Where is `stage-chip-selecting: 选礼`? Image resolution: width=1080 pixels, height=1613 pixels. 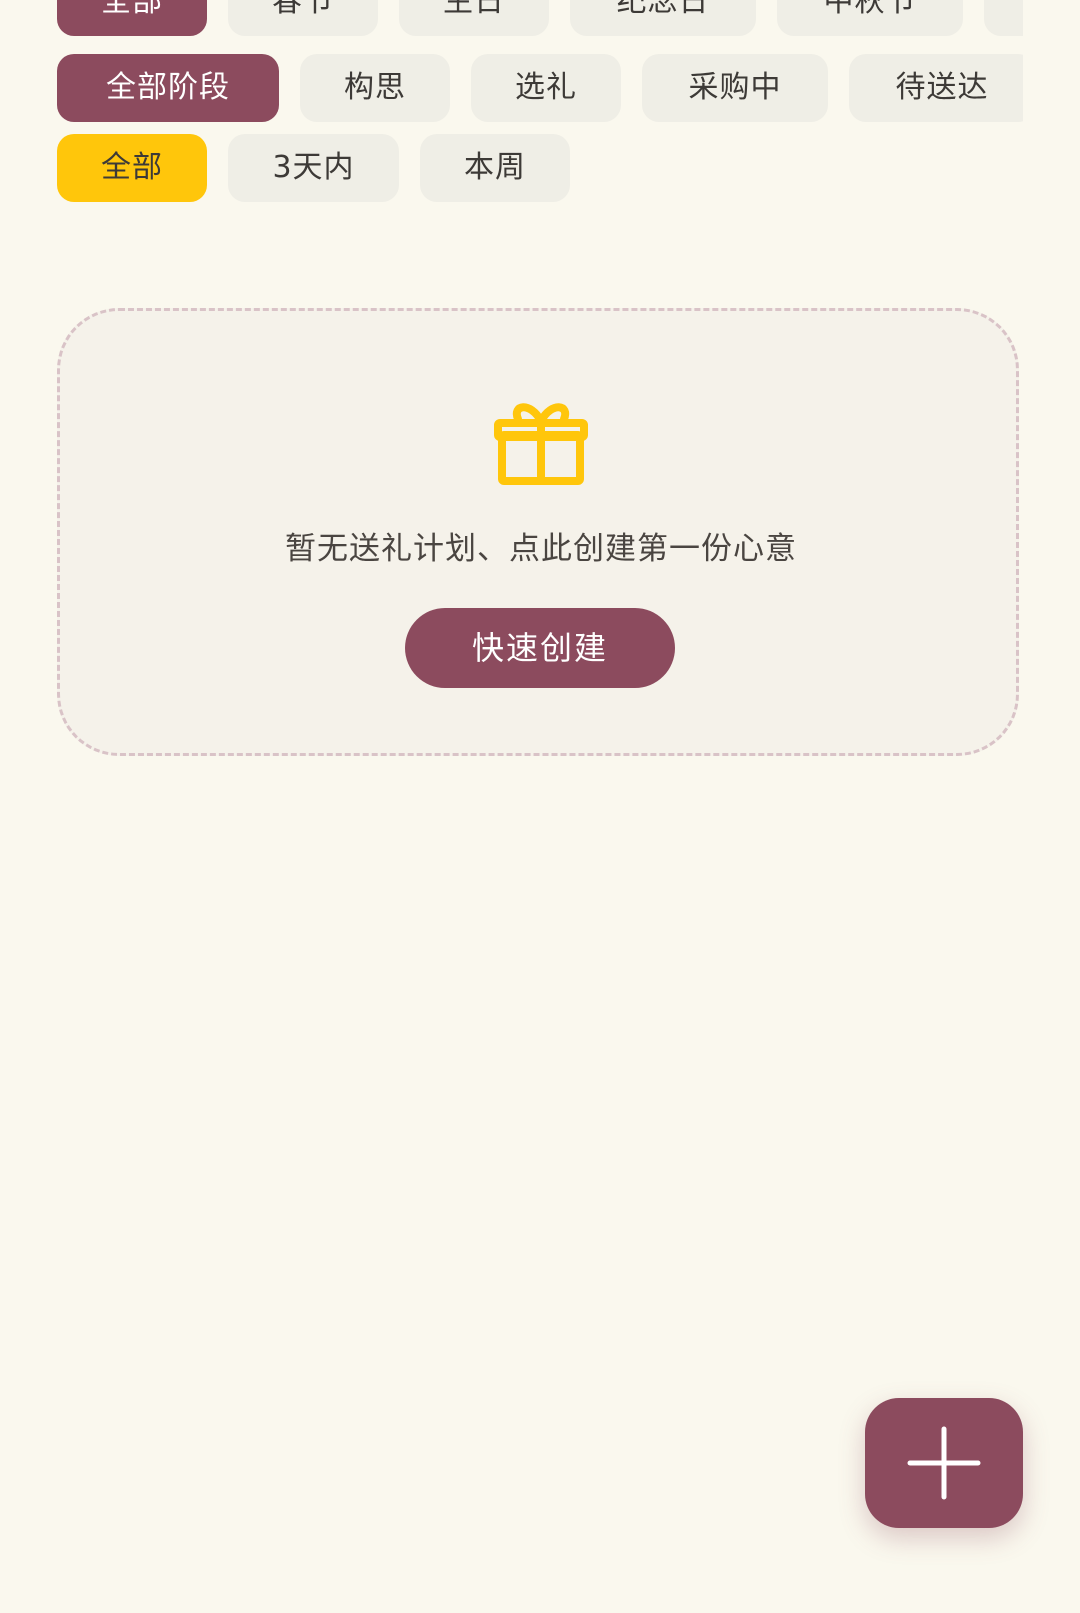
stage-chip-selecting: 选礼 is located at coordinates (546, 88).